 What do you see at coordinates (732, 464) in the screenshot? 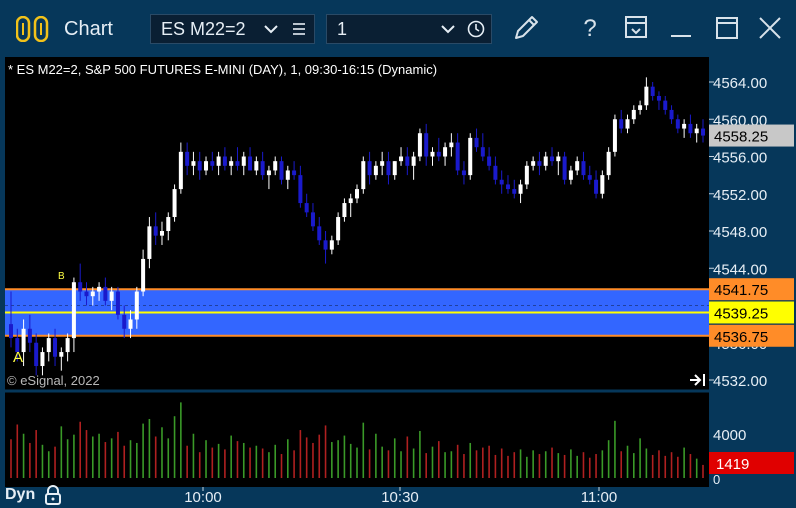
I see `volume-label-text: 1419` at bounding box center [732, 464].